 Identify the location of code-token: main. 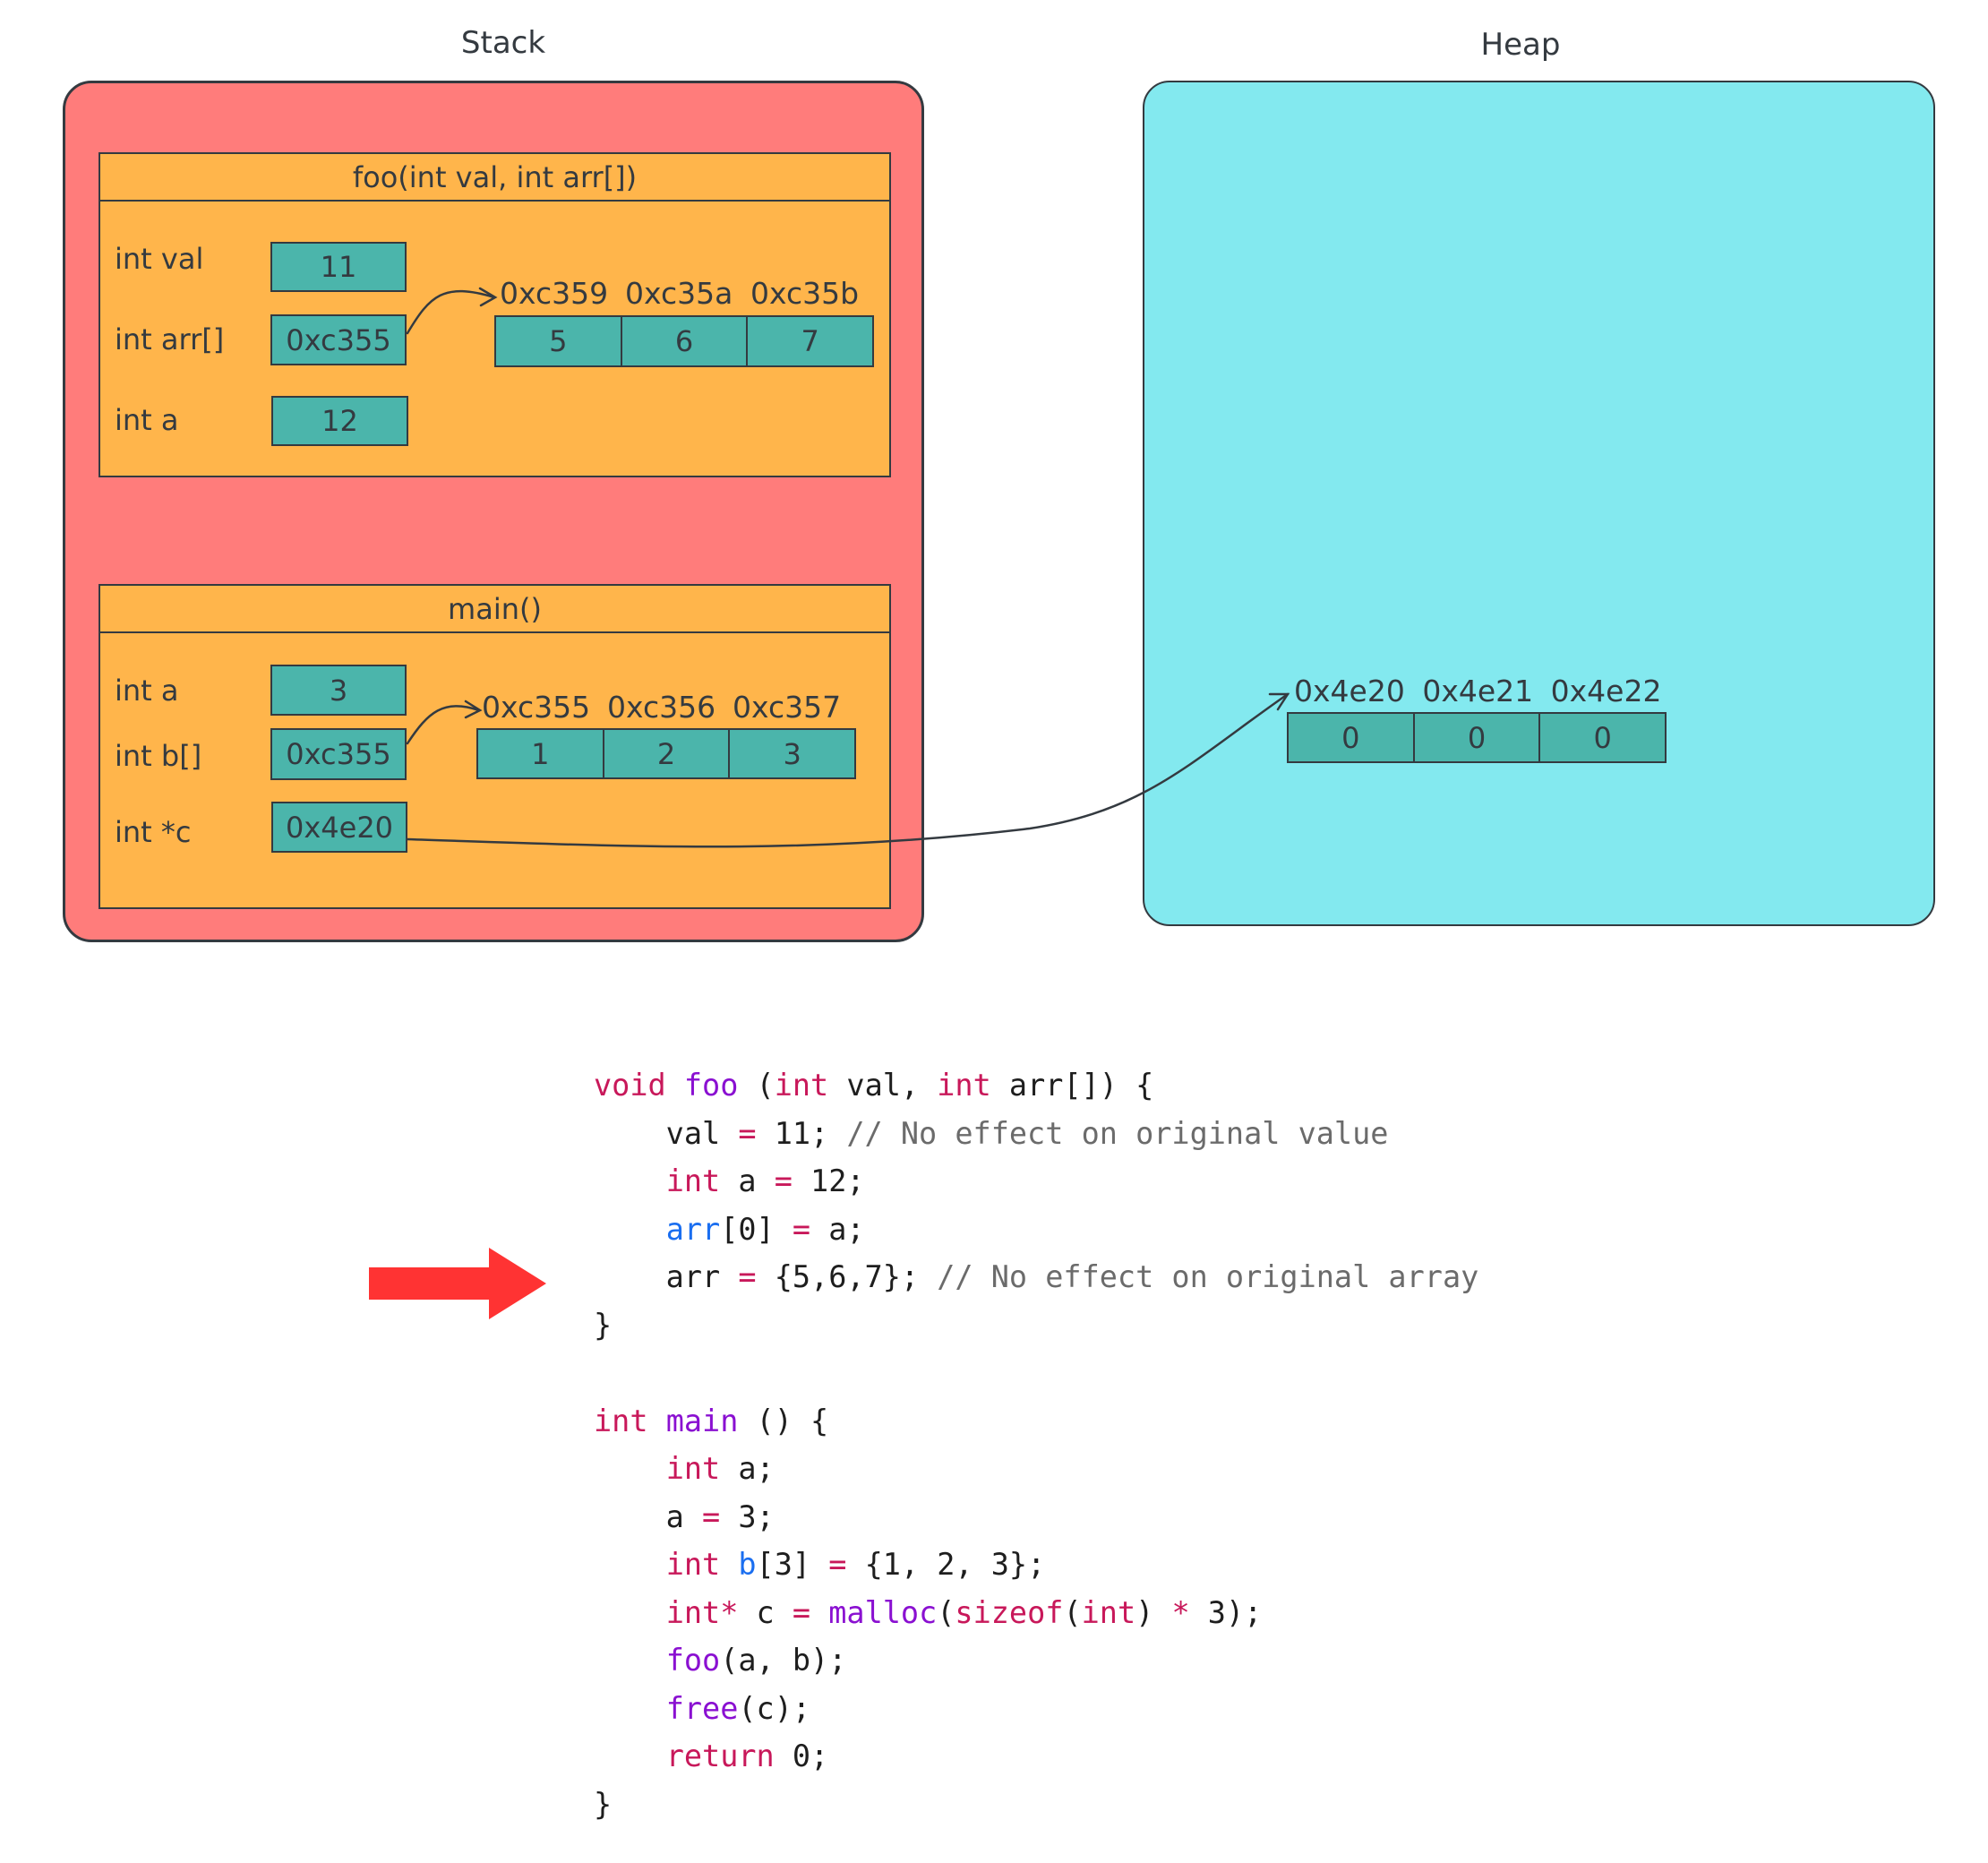
(702, 1421).